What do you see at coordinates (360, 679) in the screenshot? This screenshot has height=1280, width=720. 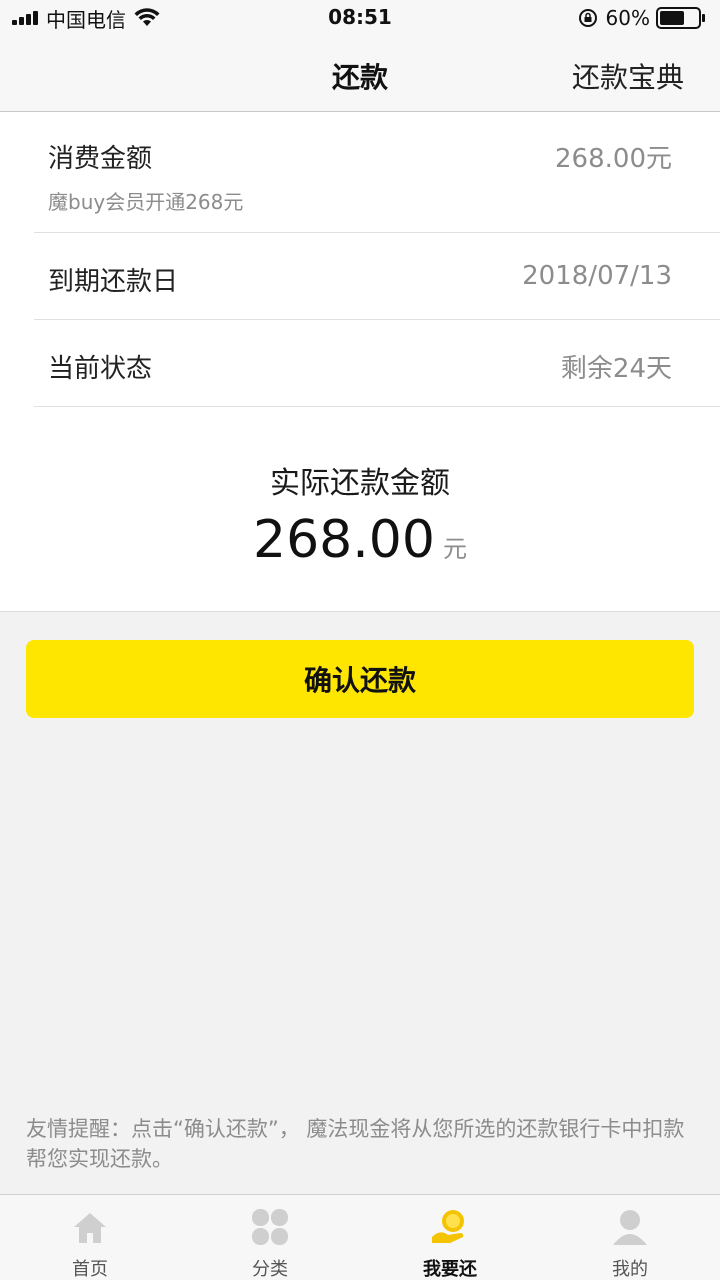 I see `confirm-repayment-button: 确认还款` at bounding box center [360, 679].